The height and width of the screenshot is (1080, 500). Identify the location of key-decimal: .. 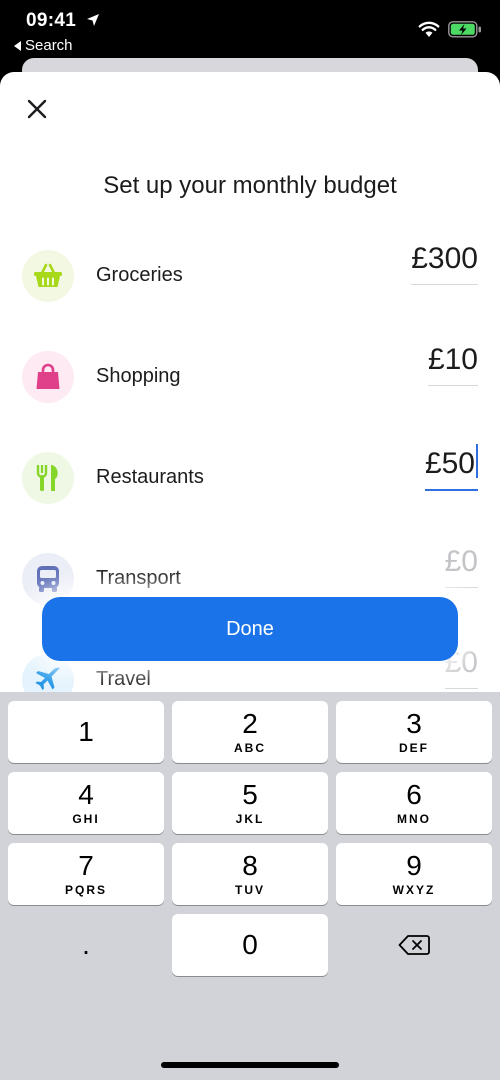
(86, 945).